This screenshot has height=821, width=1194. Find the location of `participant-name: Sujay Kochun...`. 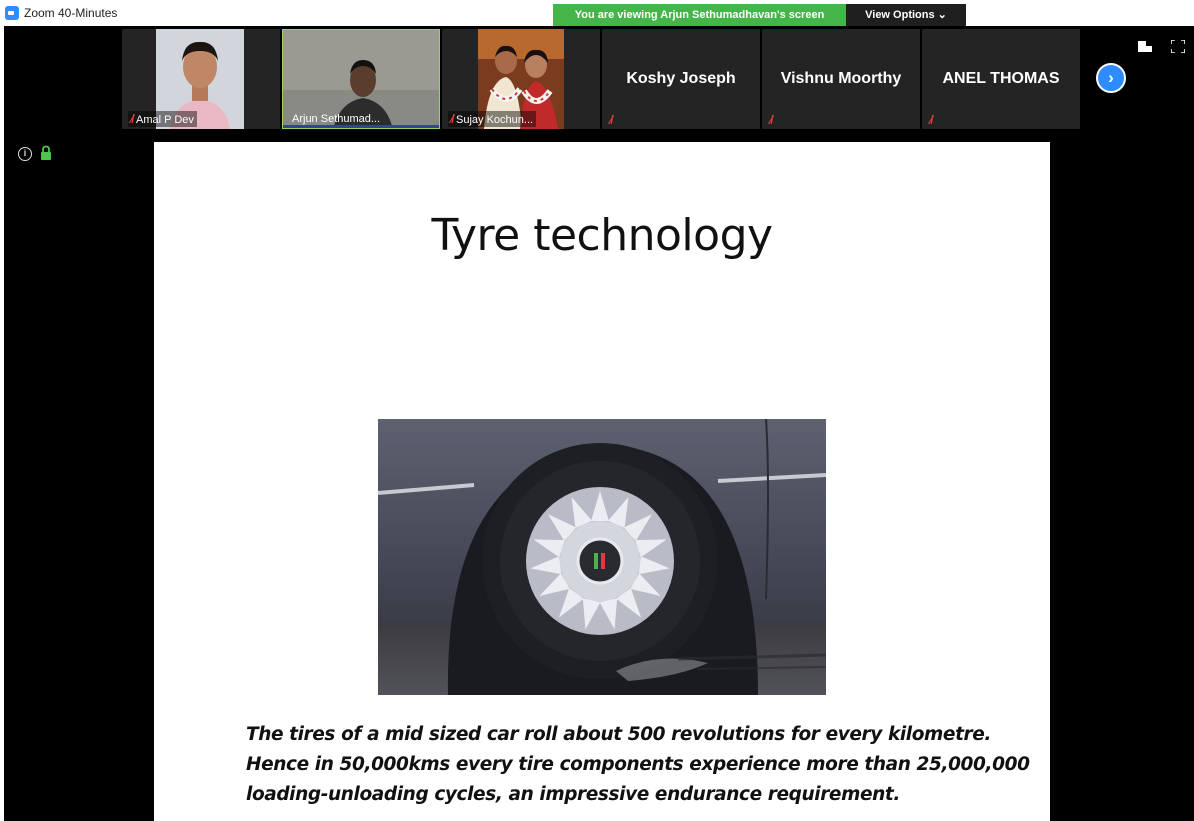

participant-name: Sujay Kochun... is located at coordinates (495, 120).